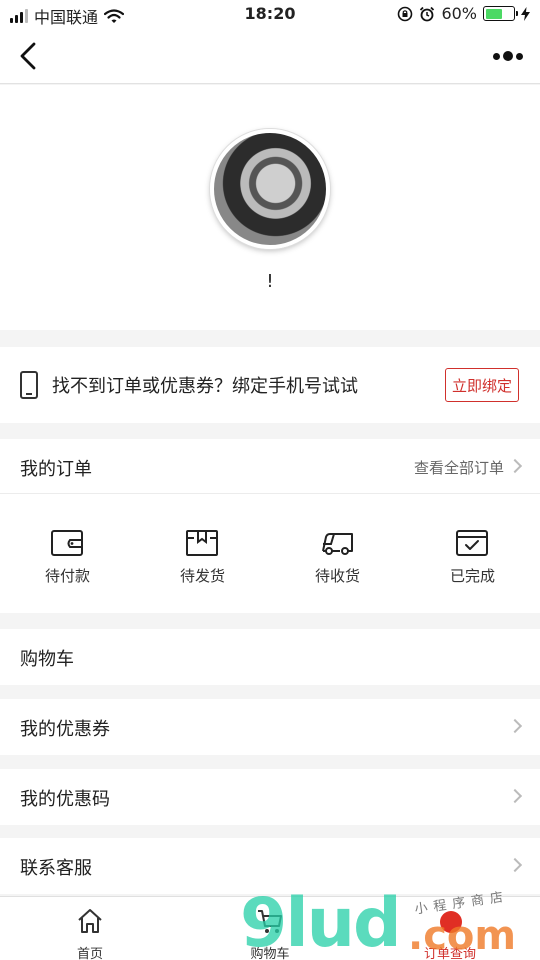 This screenshot has width=540, height=960. Describe the element at coordinates (90, 921) in the screenshot. I see `home-icon` at that location.